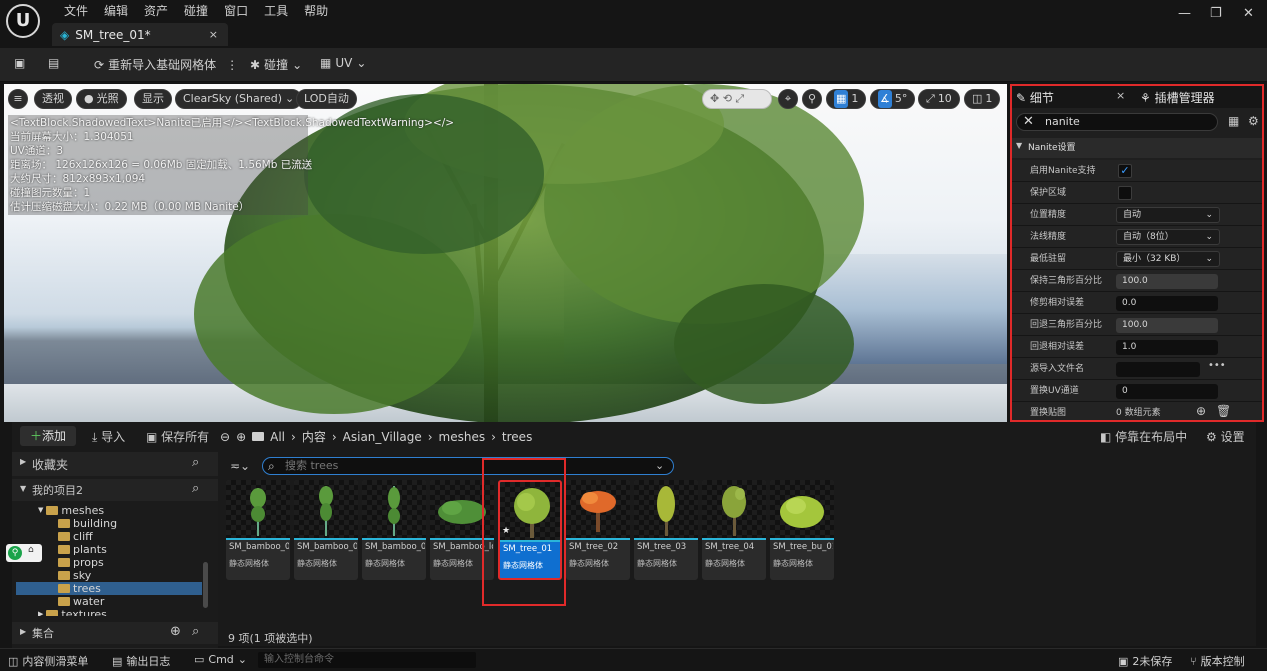 The height and width of the screenshot is (671, 1267). Describe the element at coordinates (468, 466) in the screenshot. I see `asset-search: ⌕ 搜索 trees ⌄` at that location.